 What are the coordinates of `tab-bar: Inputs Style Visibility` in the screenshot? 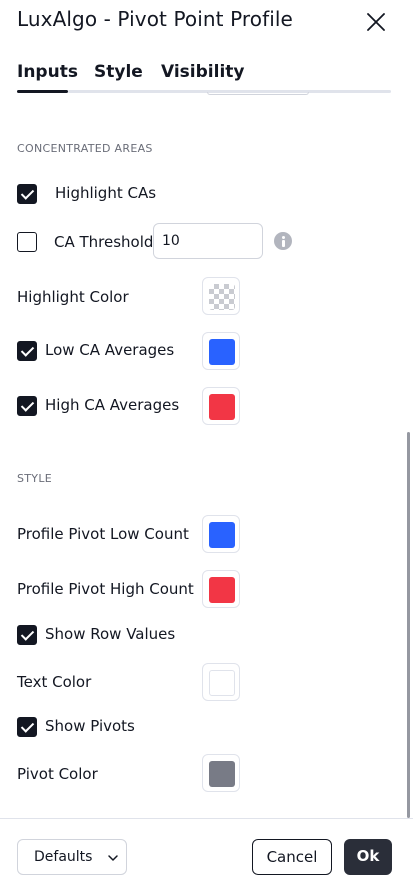 It's located at (206, 76).